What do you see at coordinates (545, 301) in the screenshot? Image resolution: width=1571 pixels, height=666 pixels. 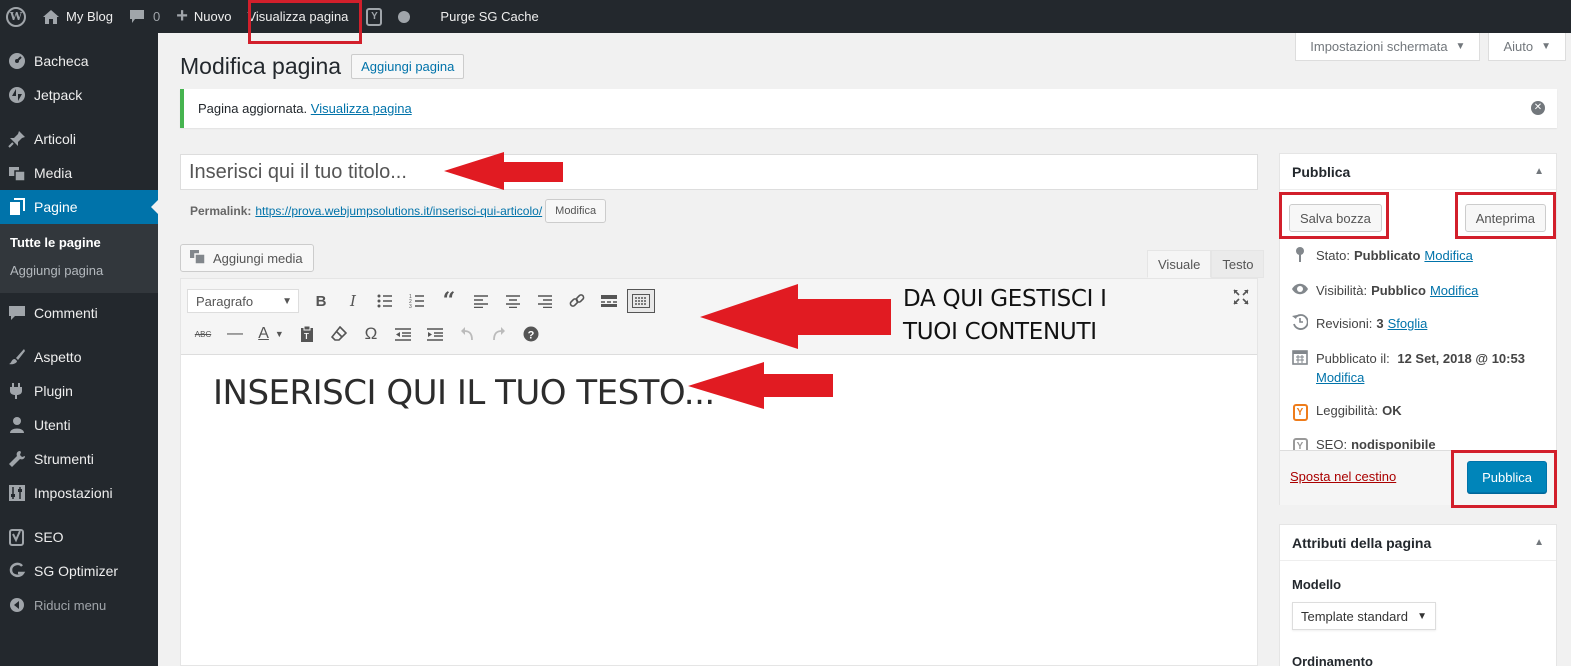 I see `align-right-icon` at bounding box center [545, 301].